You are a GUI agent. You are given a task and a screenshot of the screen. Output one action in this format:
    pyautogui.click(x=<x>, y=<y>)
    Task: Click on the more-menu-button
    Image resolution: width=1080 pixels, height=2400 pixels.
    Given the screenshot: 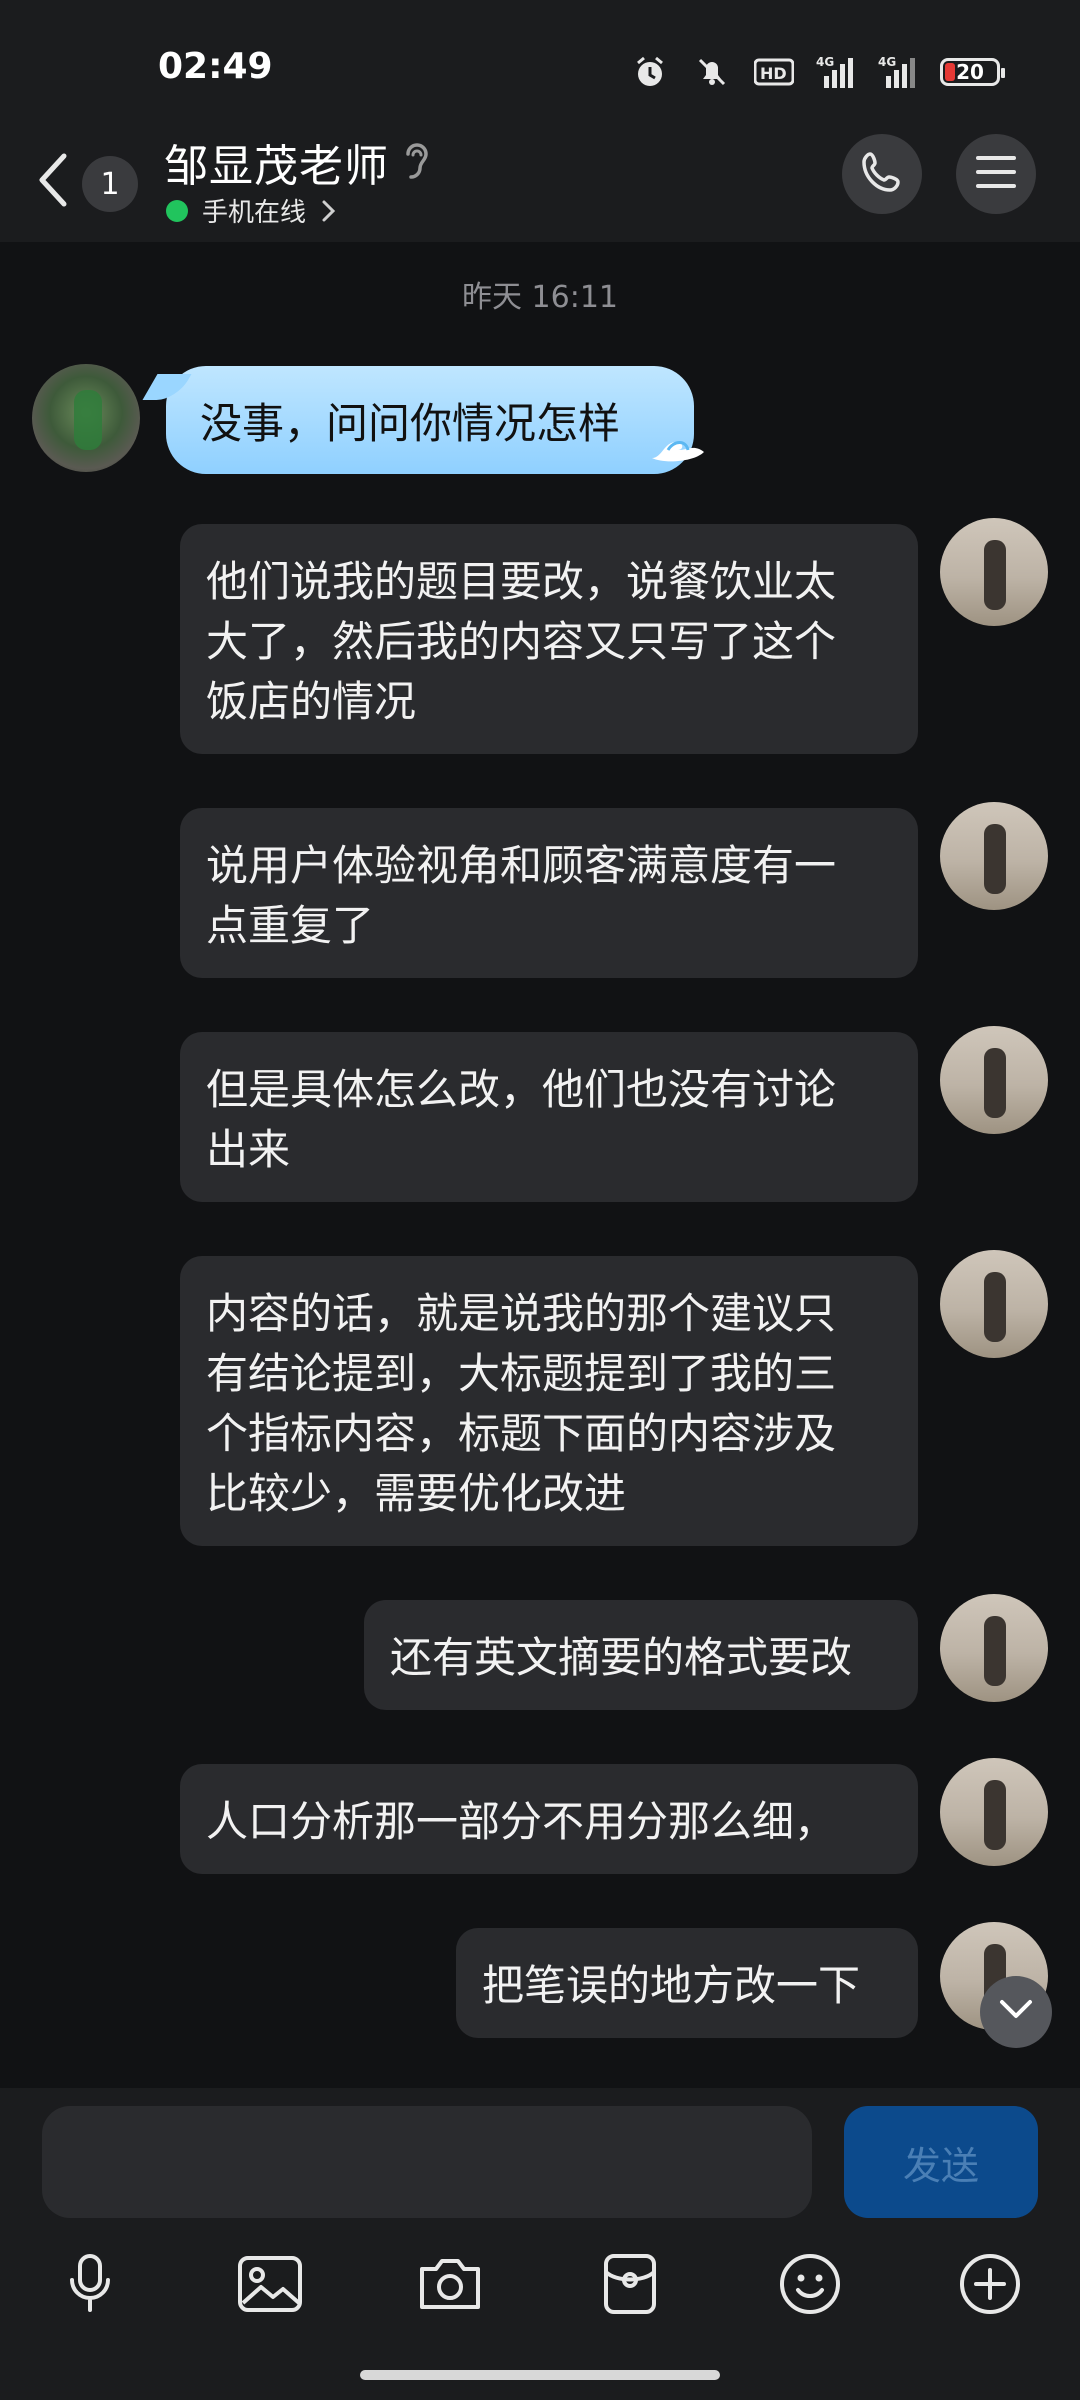 What is the action you would take?
    pyautogui.click(x=996, y=174)
    